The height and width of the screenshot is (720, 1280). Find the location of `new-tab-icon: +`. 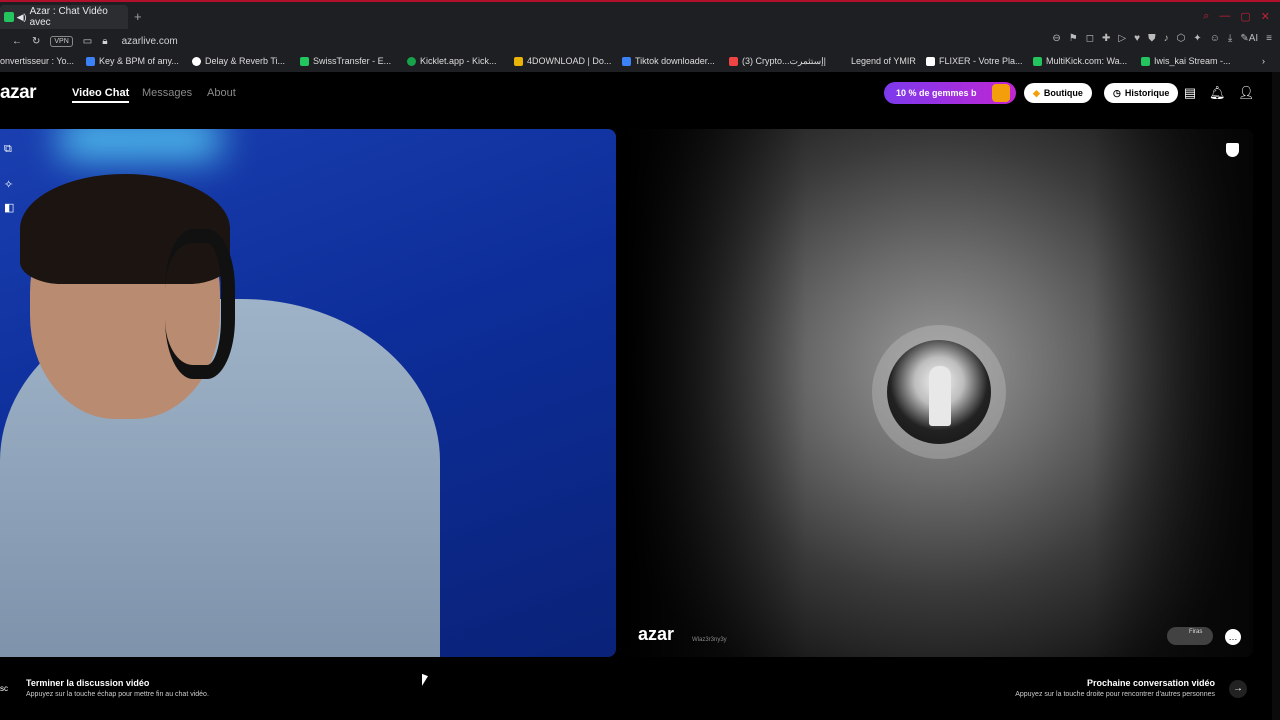

new-tab-icon: + is located at coordinates (138, 16).